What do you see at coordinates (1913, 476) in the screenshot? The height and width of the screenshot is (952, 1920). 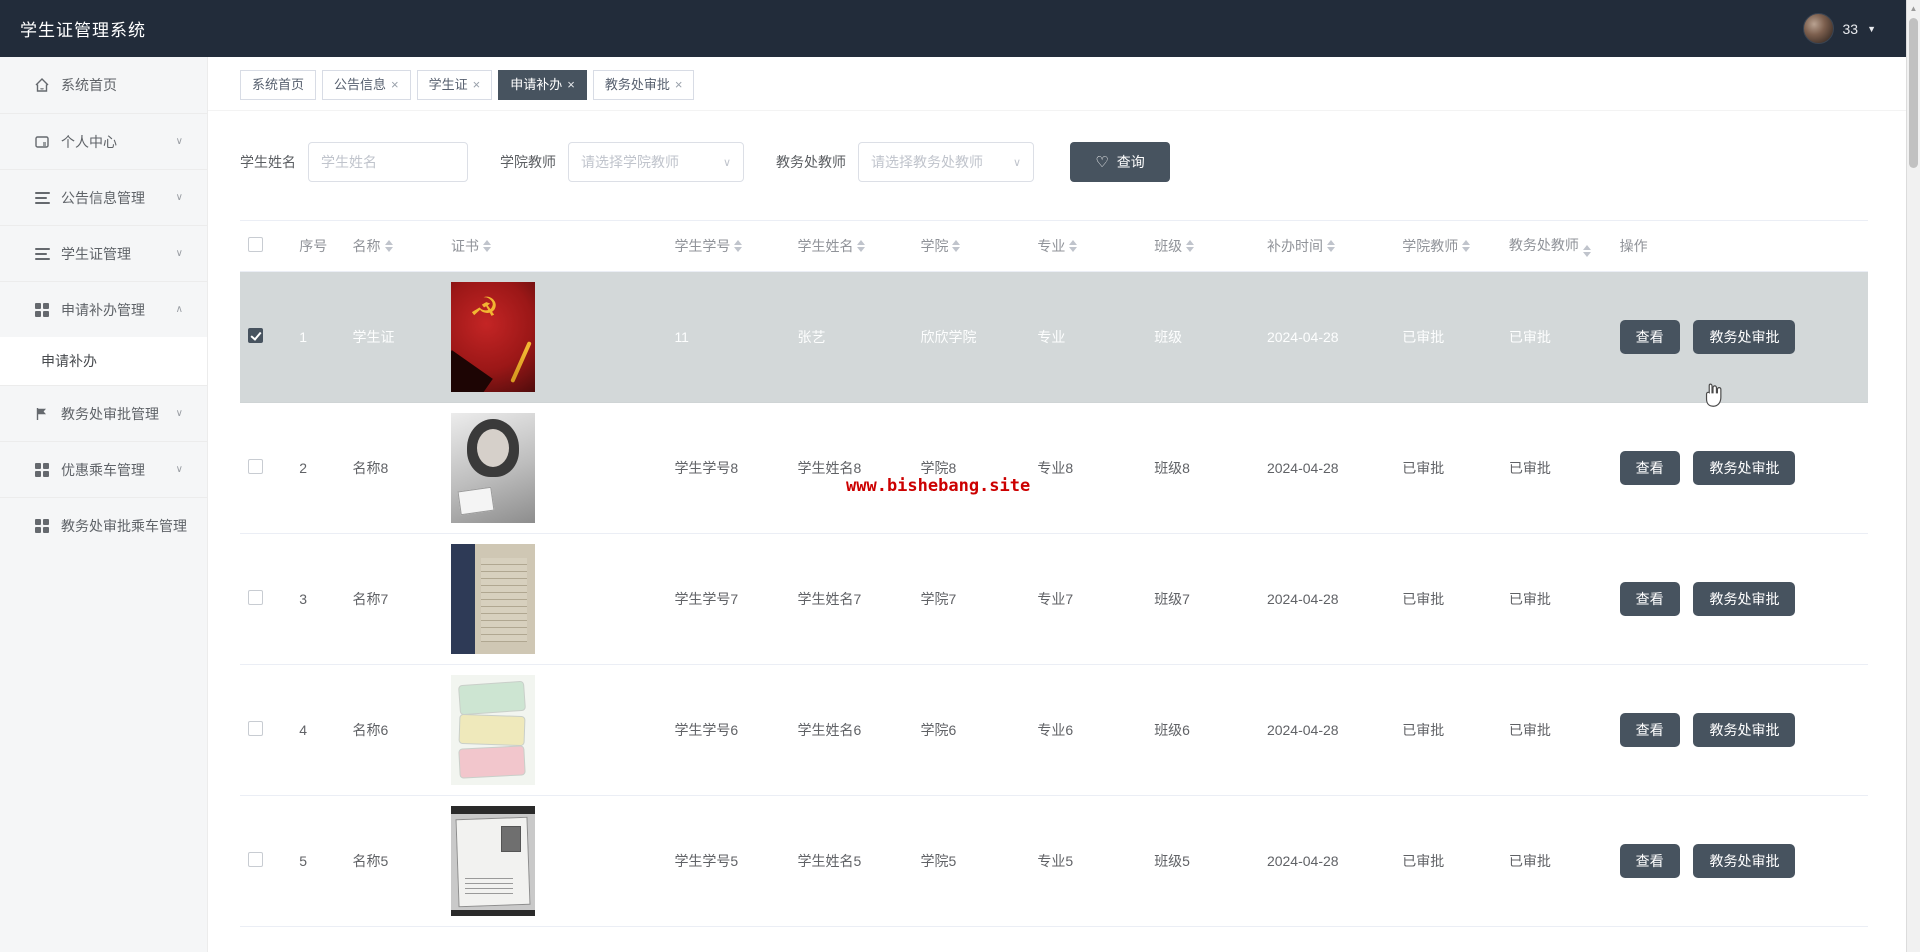 I see `vertical-scrollbar: ▲` at bounding box center [1913, 476].